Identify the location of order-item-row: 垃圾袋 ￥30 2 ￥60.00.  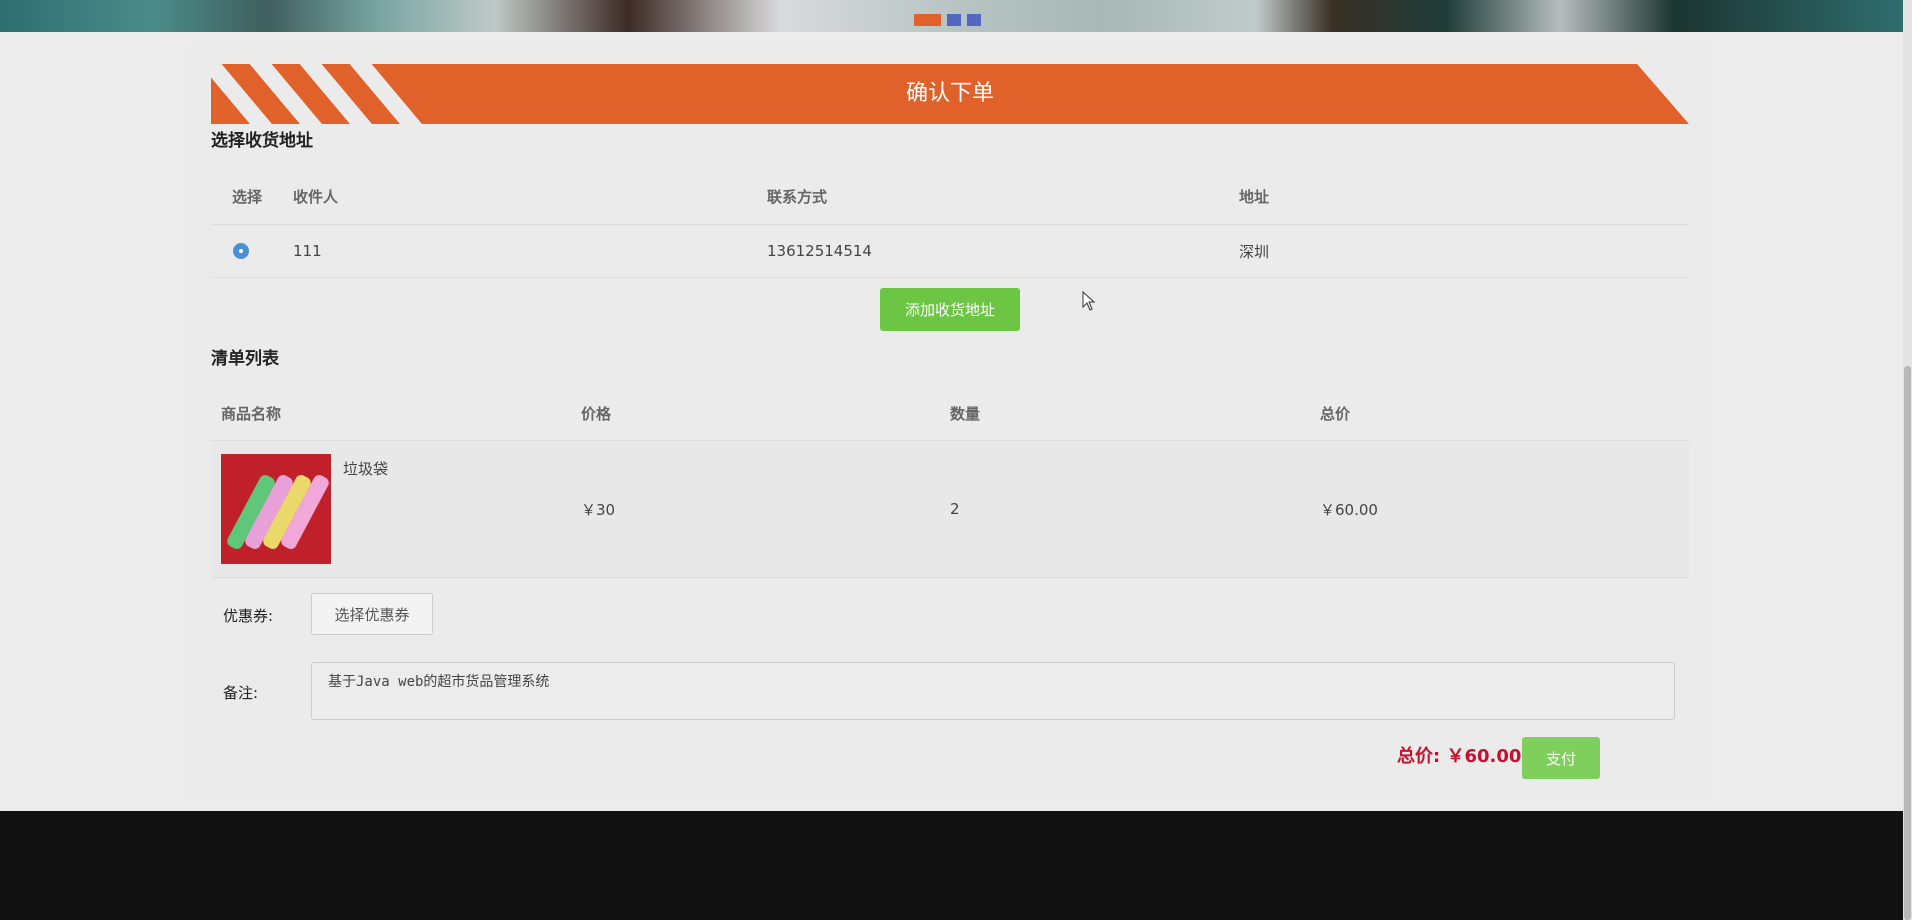
(950, 509).